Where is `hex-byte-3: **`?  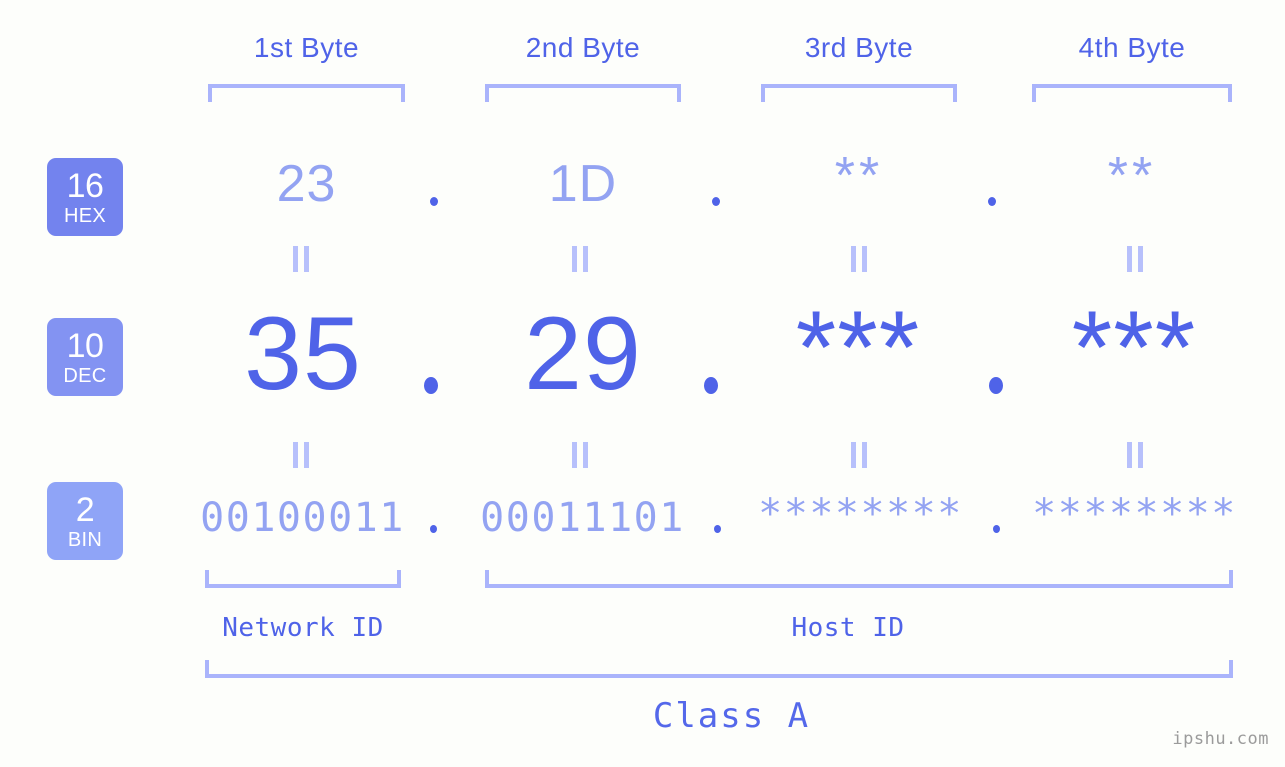
hex-byte-3: ** is located at coordinates (859, 176).